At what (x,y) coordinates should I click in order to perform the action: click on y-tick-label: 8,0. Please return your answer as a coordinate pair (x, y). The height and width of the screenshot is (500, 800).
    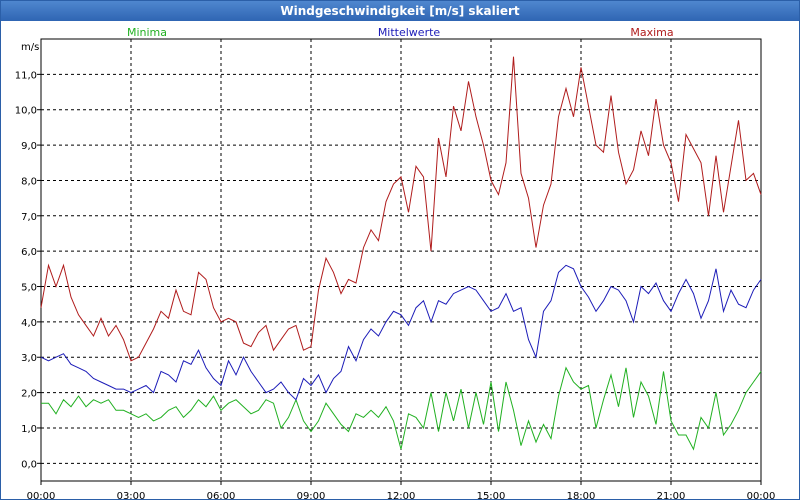
    Looking at the image, I should click on (29, 181).